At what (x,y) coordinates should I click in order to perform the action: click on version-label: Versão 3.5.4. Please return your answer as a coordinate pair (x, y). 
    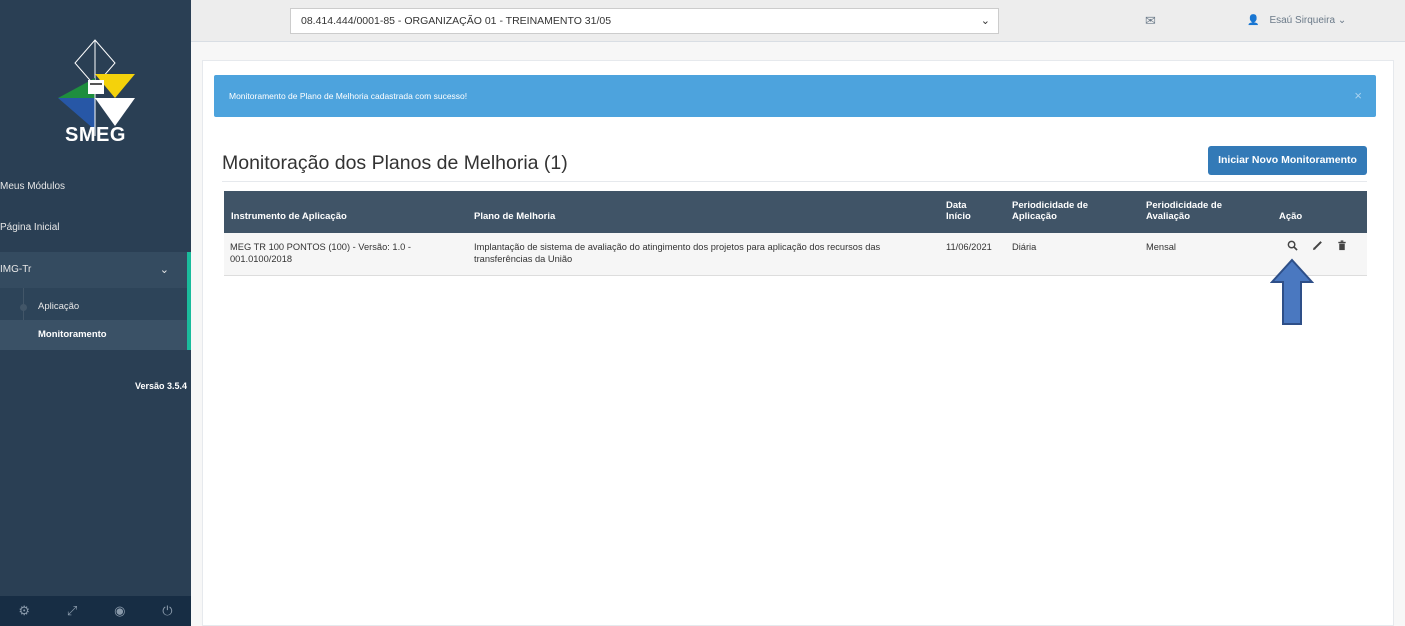
    Looking at the image, I should click on (160, 386).